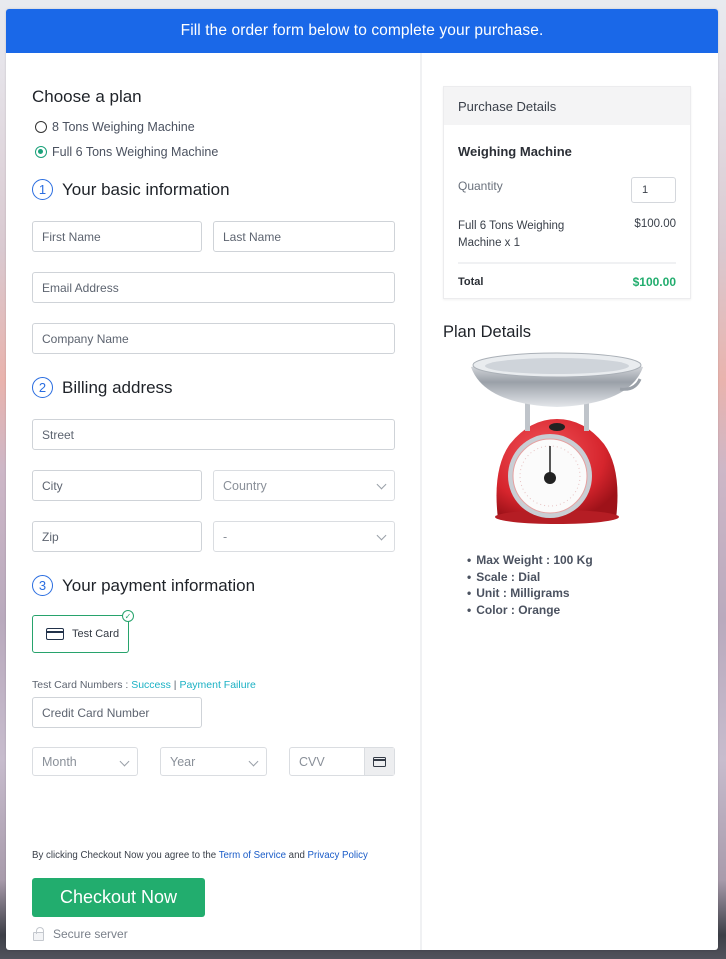 This screenshot has height=959, width=726. I want to click on first-name-input: First Name, so click(117, 236).